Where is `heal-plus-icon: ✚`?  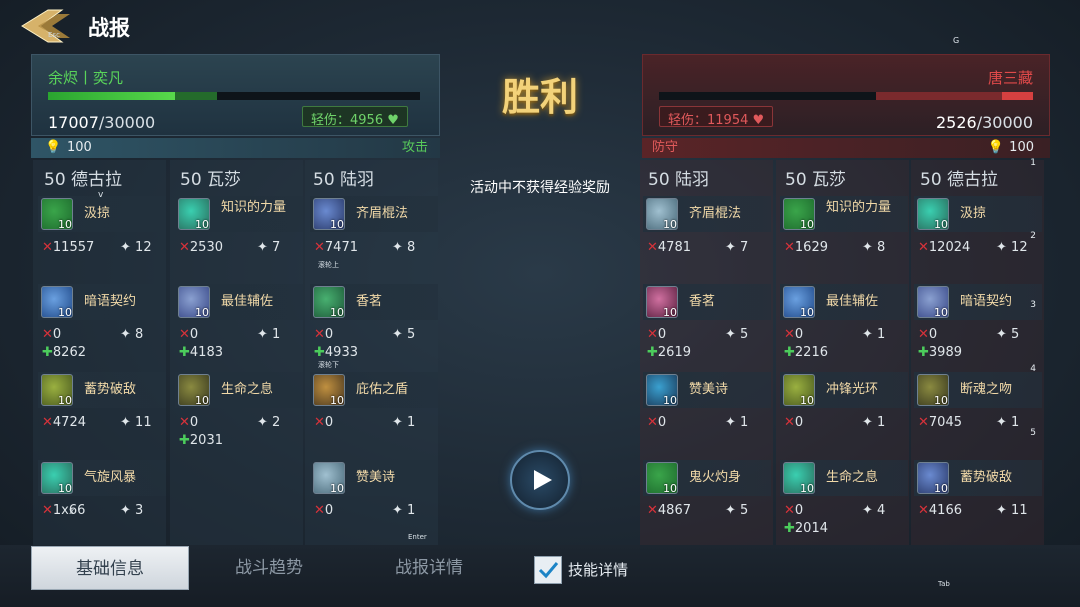
heal-plus-icon: ✚ is located at coordinates (184, 352).